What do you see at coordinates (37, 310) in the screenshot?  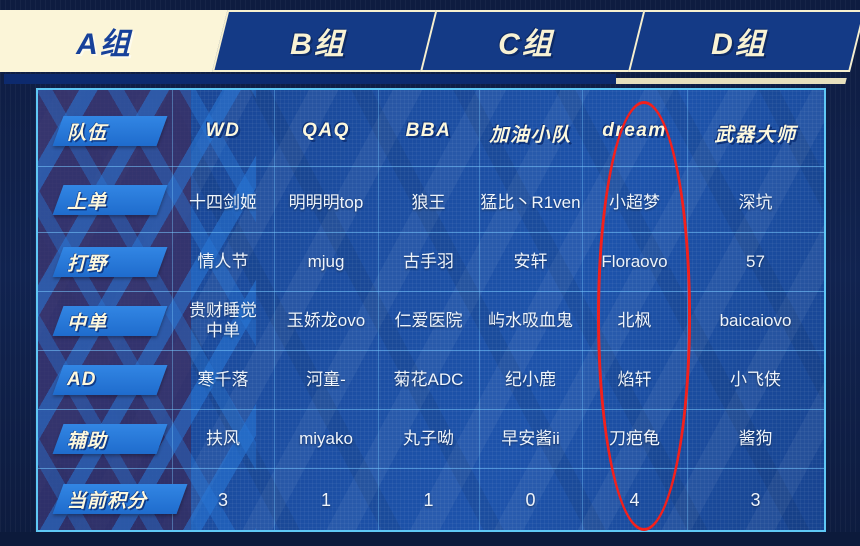 I see `panel-edge-left` at bounding box center [37, 310].